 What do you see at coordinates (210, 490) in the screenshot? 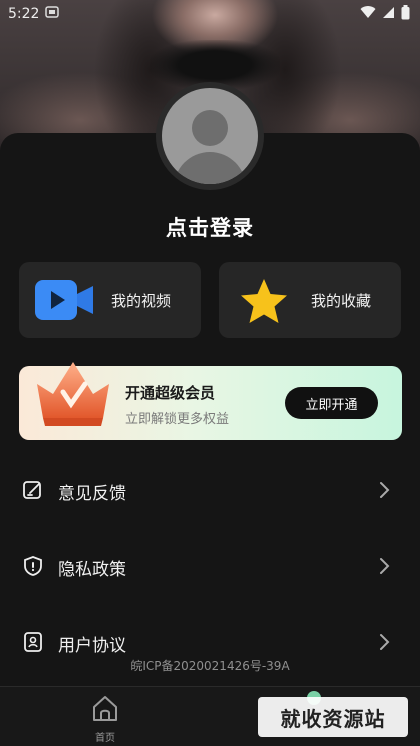
I see `menu-item-feedback: 意见反馈` at bounding box center [210, 490].